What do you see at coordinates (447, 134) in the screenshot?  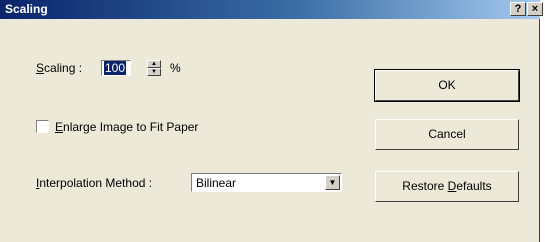 I see `cancel-button: Cancel` at bounding box center [447, 134].